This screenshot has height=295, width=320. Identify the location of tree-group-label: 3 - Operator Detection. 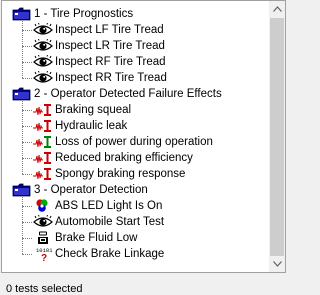
(91, 190).